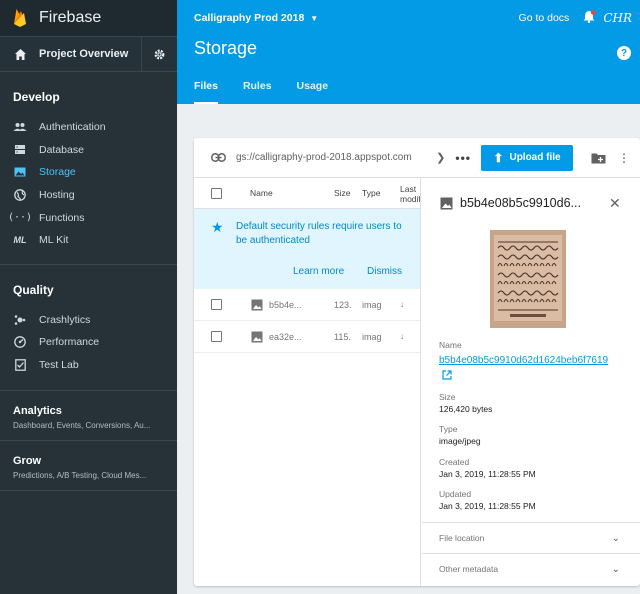 Image resolution: width=640 pixels, height=594 pixels. I want to click on crashlytics-icon, so click(20, 320).